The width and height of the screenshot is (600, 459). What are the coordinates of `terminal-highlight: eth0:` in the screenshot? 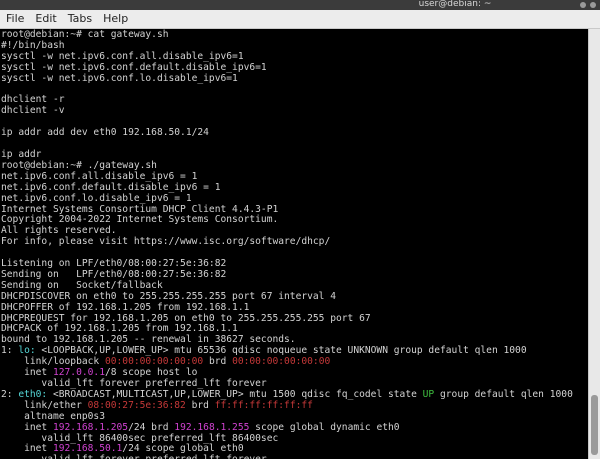 It's located at (33, 394).